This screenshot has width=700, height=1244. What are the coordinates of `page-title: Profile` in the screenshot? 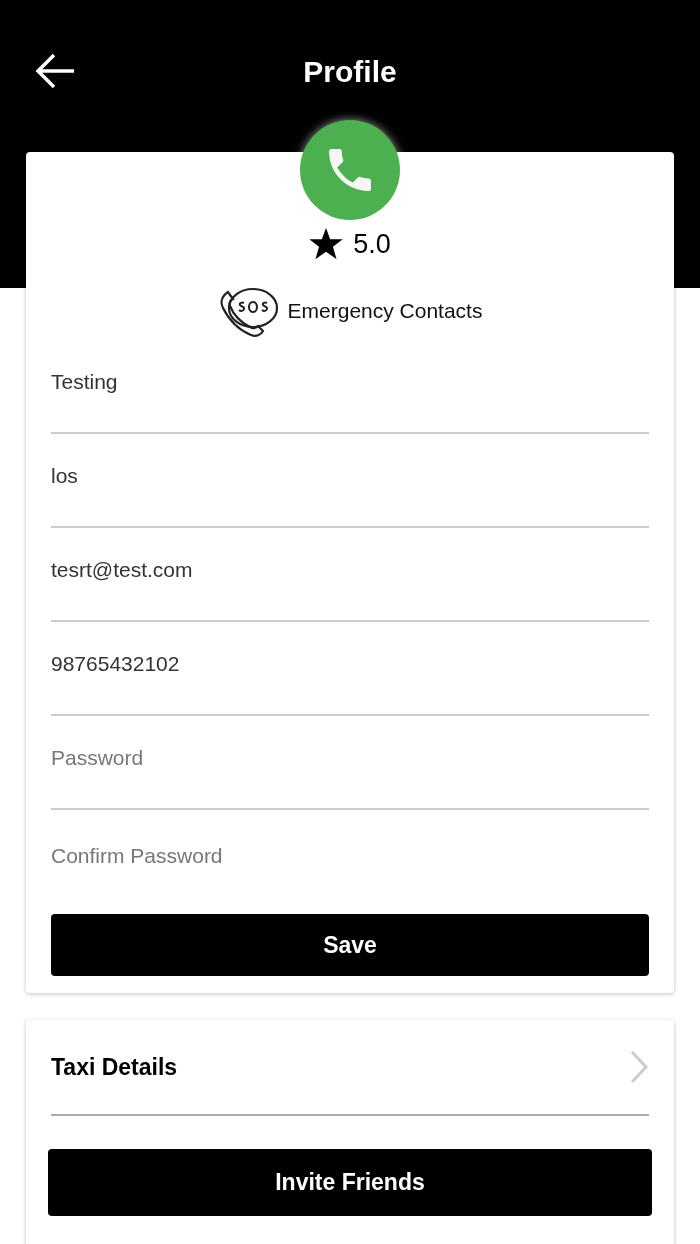 It's located at (350, 72).